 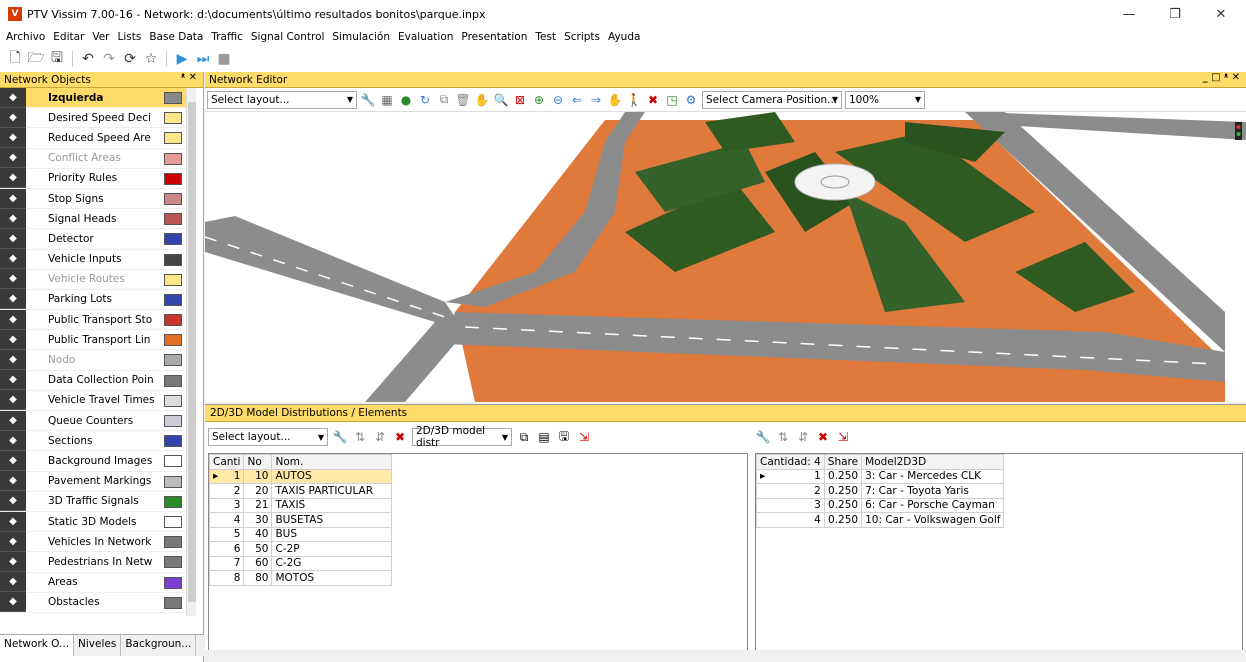 What do you see at coordinates (98, 320) in the screenshot?
I see `network-object-item: ◆ Public Transport Sto` at bounding box center [98, 320].